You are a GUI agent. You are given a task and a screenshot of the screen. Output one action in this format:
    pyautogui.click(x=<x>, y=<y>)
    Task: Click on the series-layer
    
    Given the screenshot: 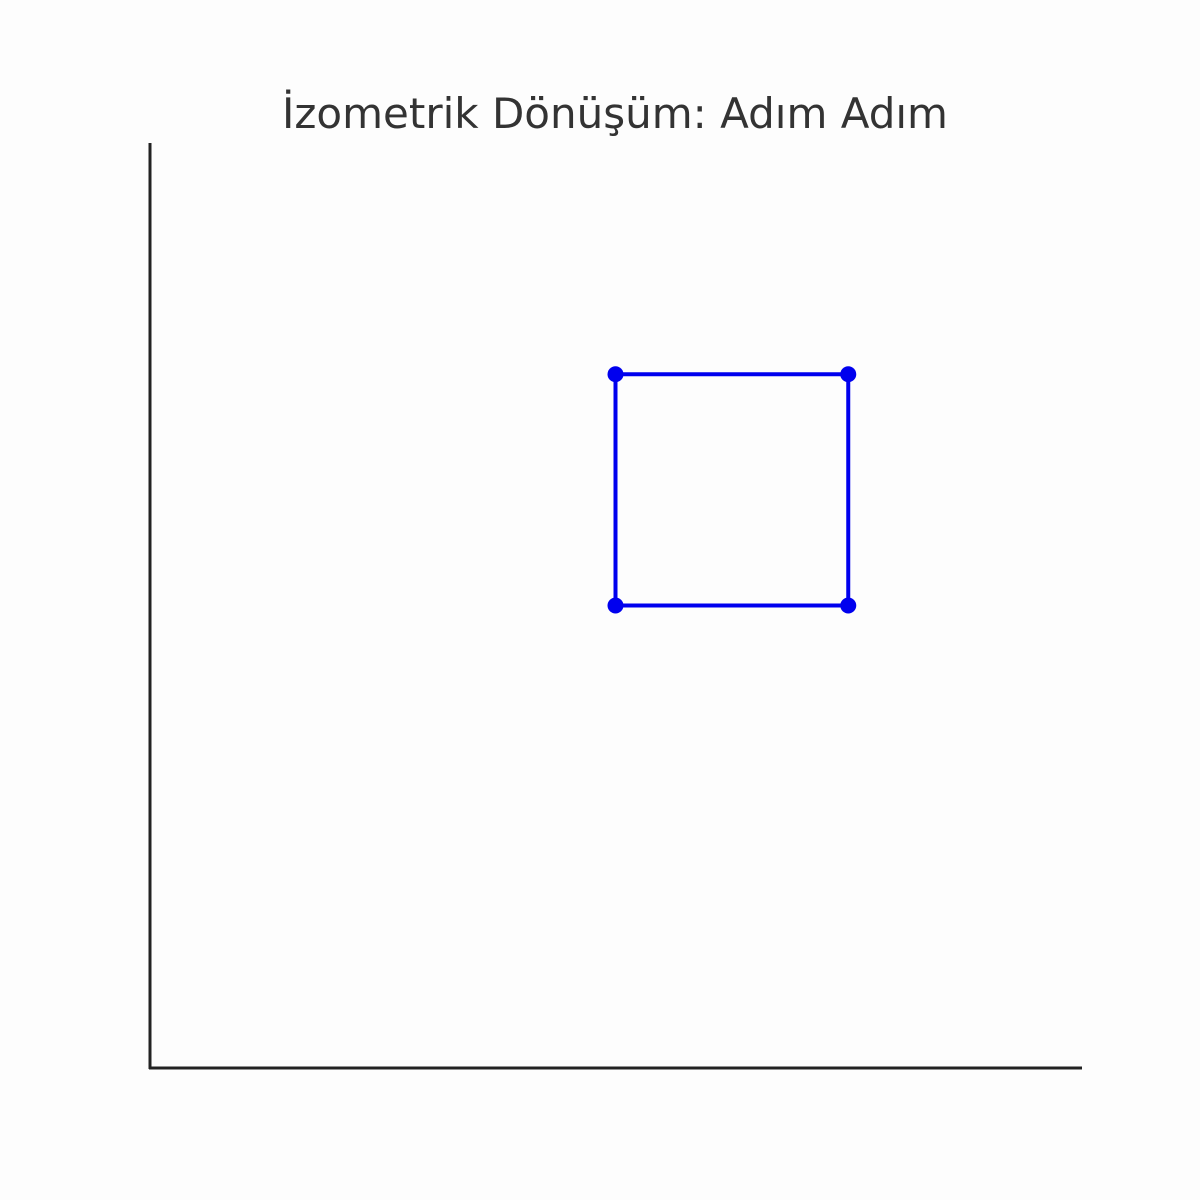 What is the action you would take?
    pyautogui.click(x=732, y=490)
    